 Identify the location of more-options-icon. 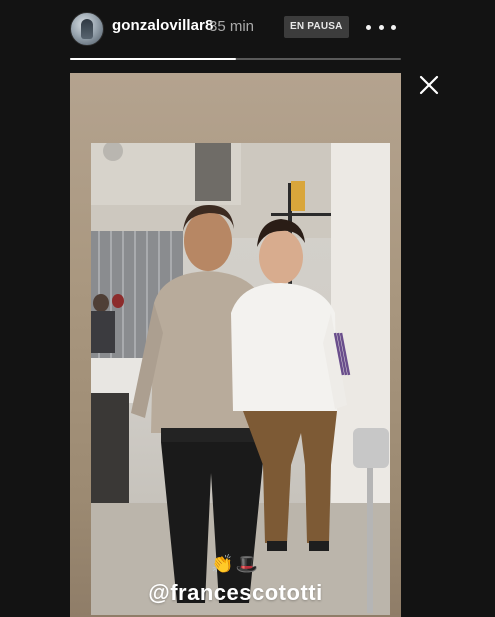
(368, 27).